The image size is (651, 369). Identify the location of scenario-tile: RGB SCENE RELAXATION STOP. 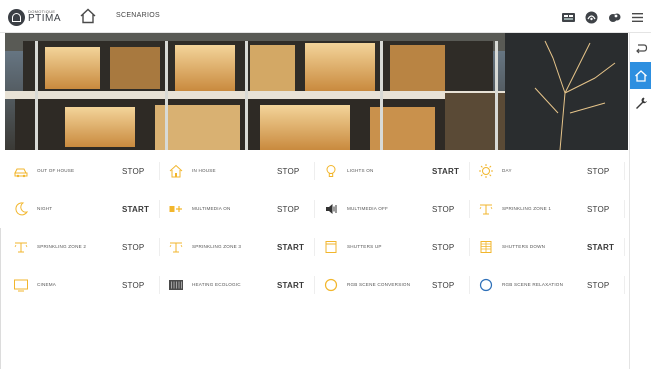
(547, 285).